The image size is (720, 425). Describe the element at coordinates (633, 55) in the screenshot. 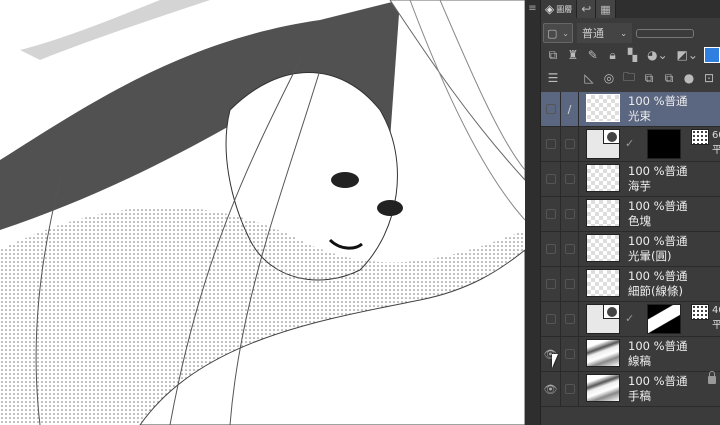

I see `lock-transparency-icon: ▚` at that location.